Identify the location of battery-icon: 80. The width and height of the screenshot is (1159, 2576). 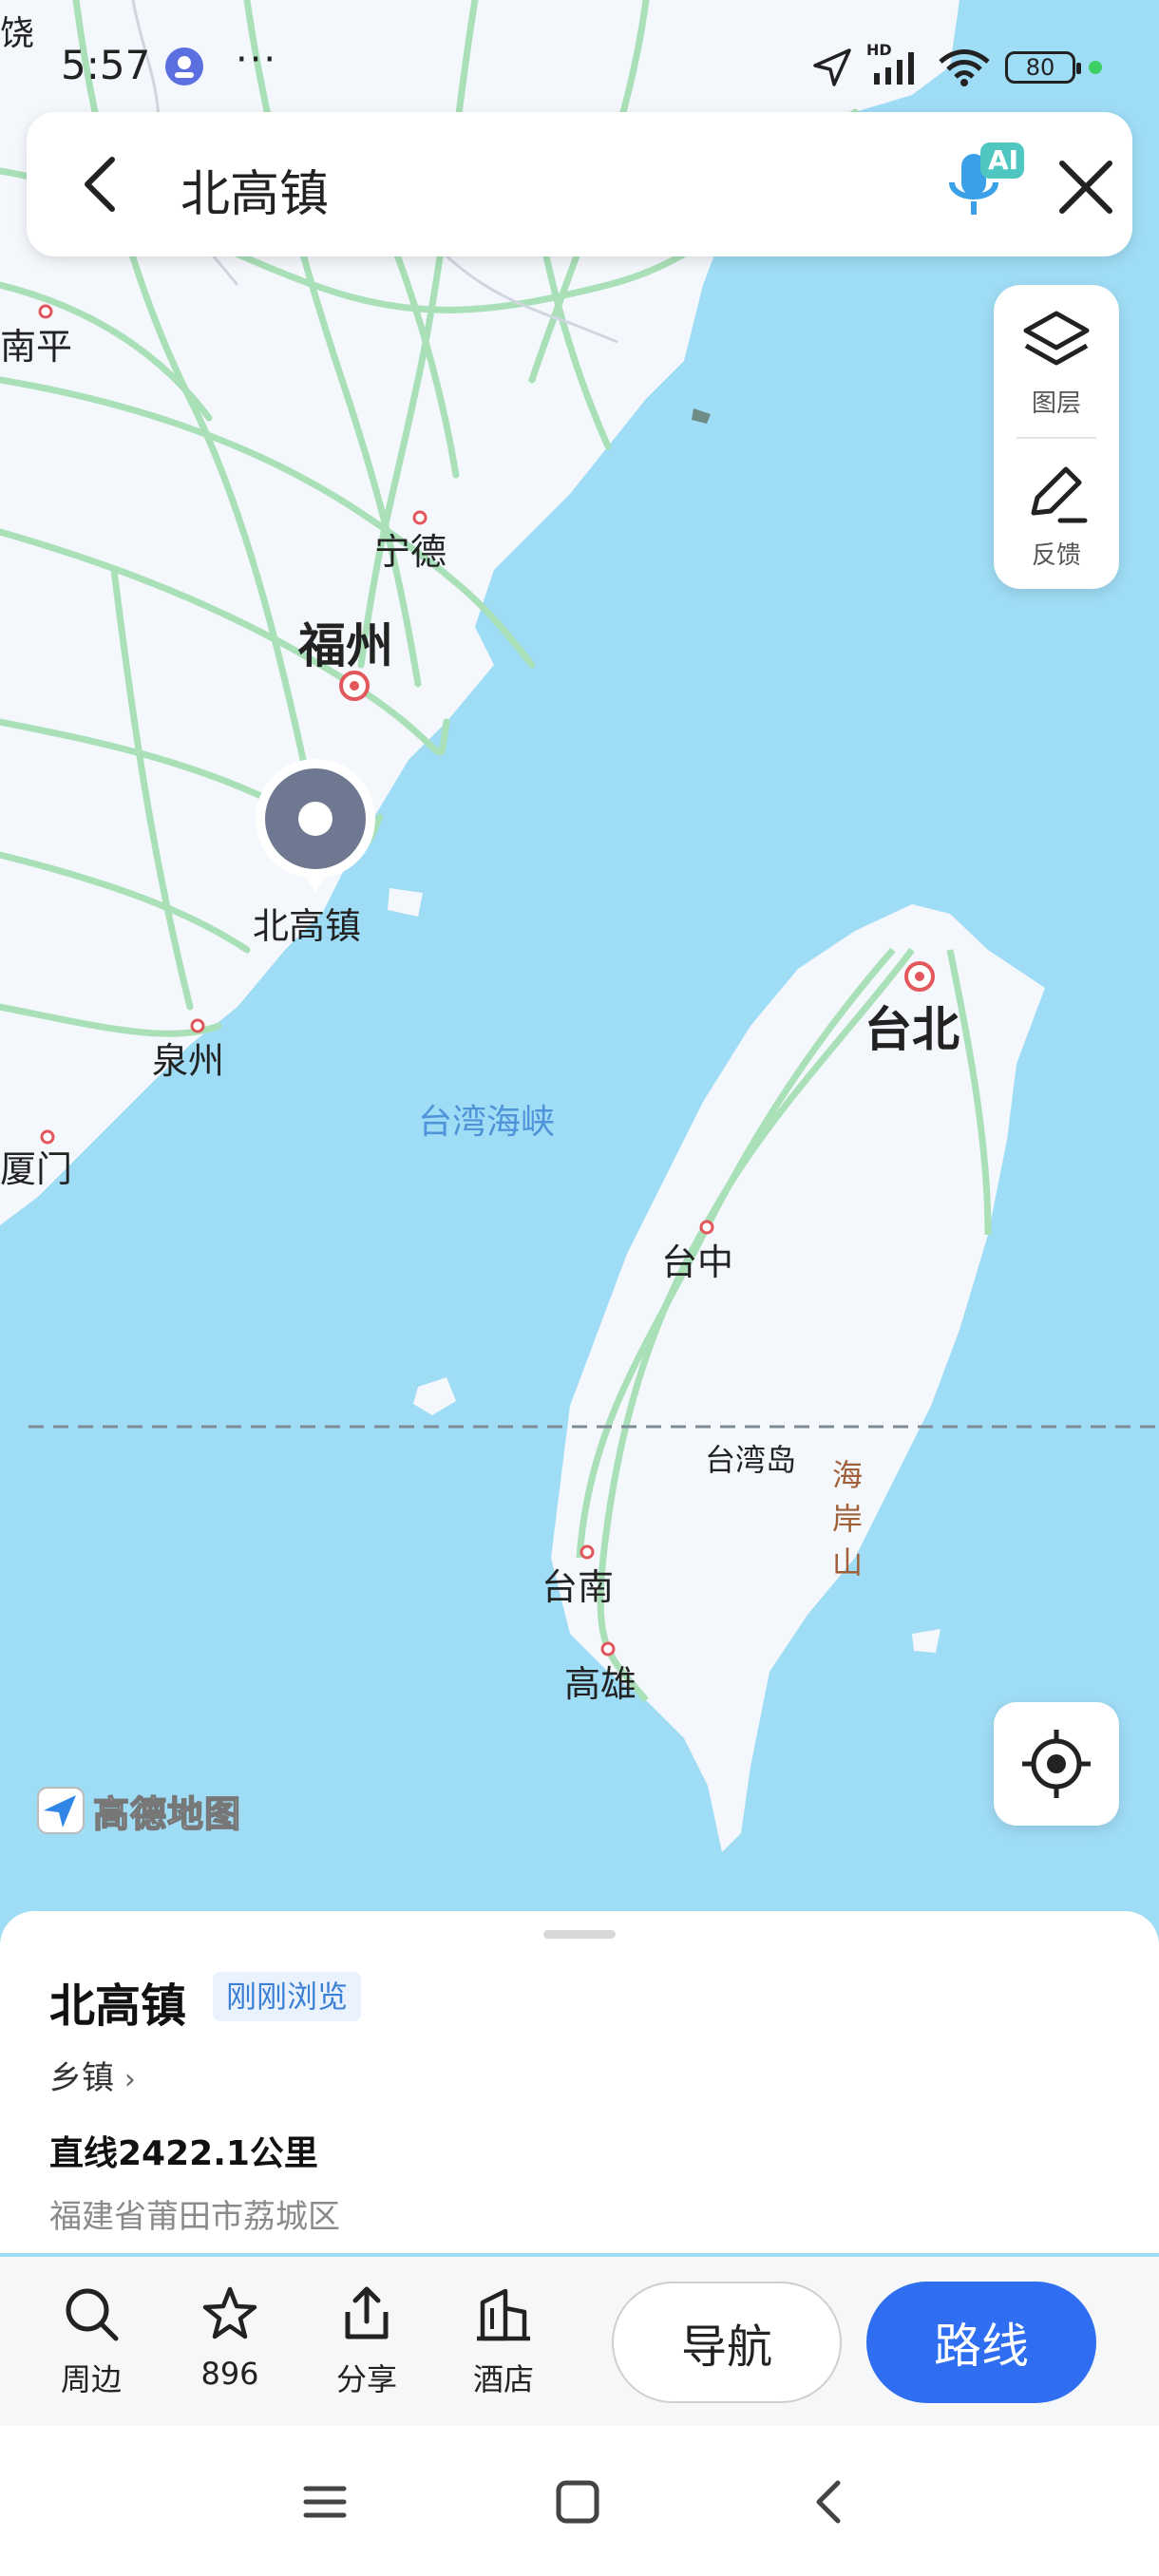
(1043, 67).